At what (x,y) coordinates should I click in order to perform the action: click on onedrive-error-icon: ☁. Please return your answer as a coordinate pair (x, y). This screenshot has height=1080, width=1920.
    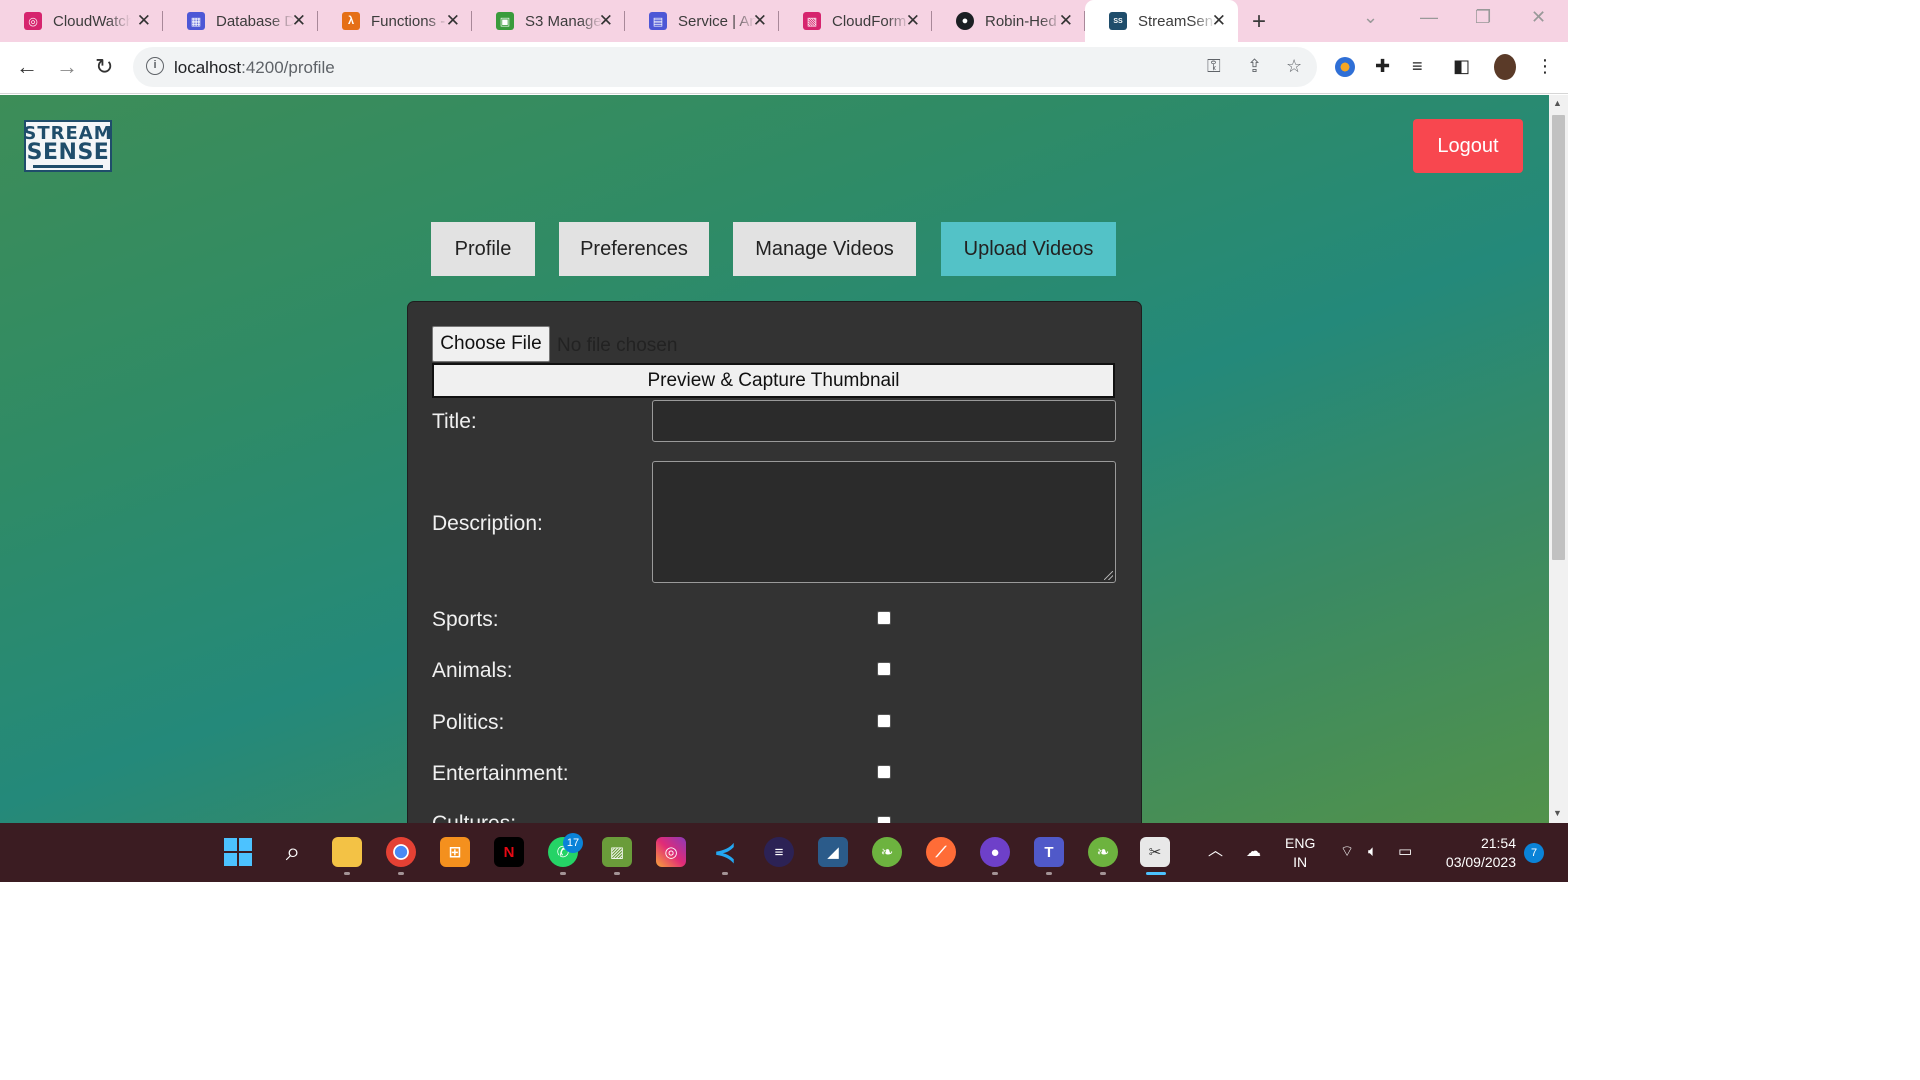
    Looking at the image, I should click on (1253, 851).